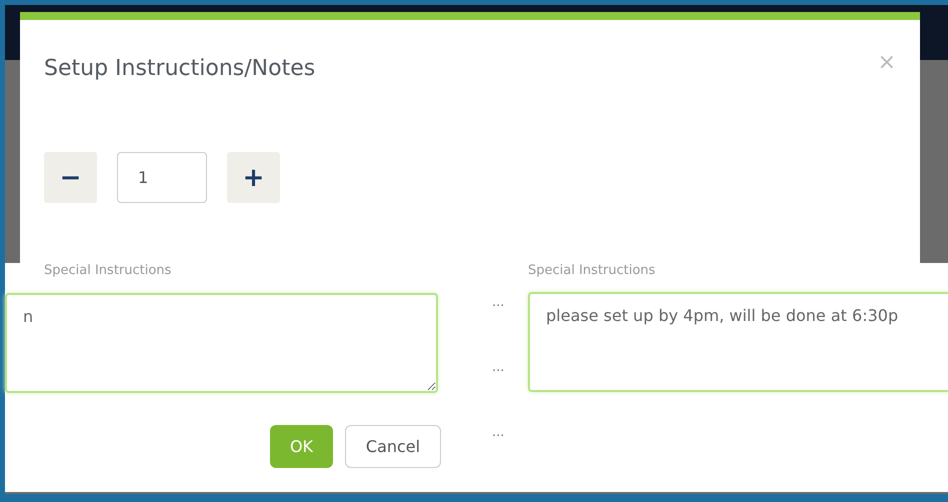 The height and width of the screenshot is (502, 948). I want to click on increment-button: +, so click(253, 177).